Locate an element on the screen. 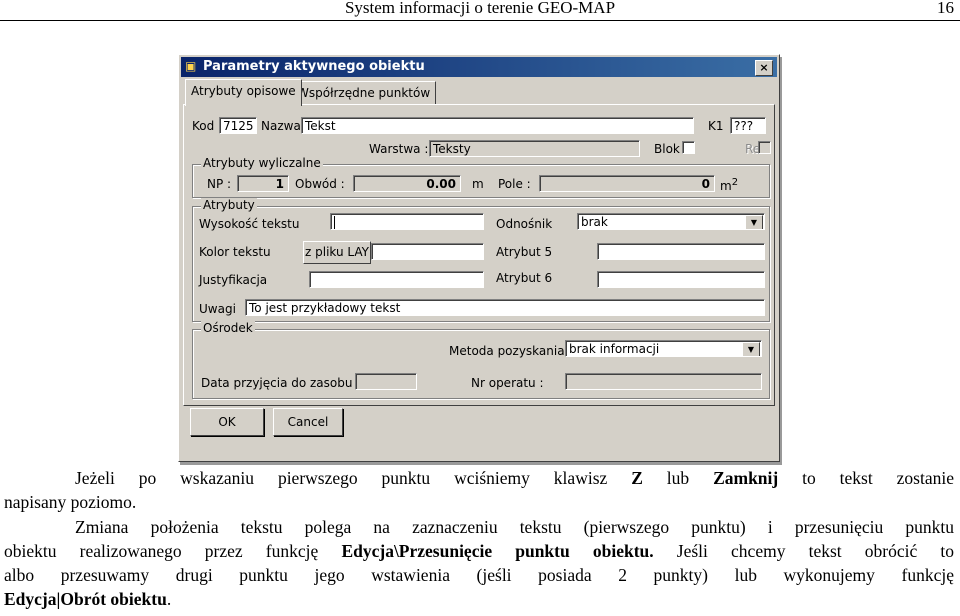  wysokosc-label: Wysokość tekstu is located at coordinates (249, 224).